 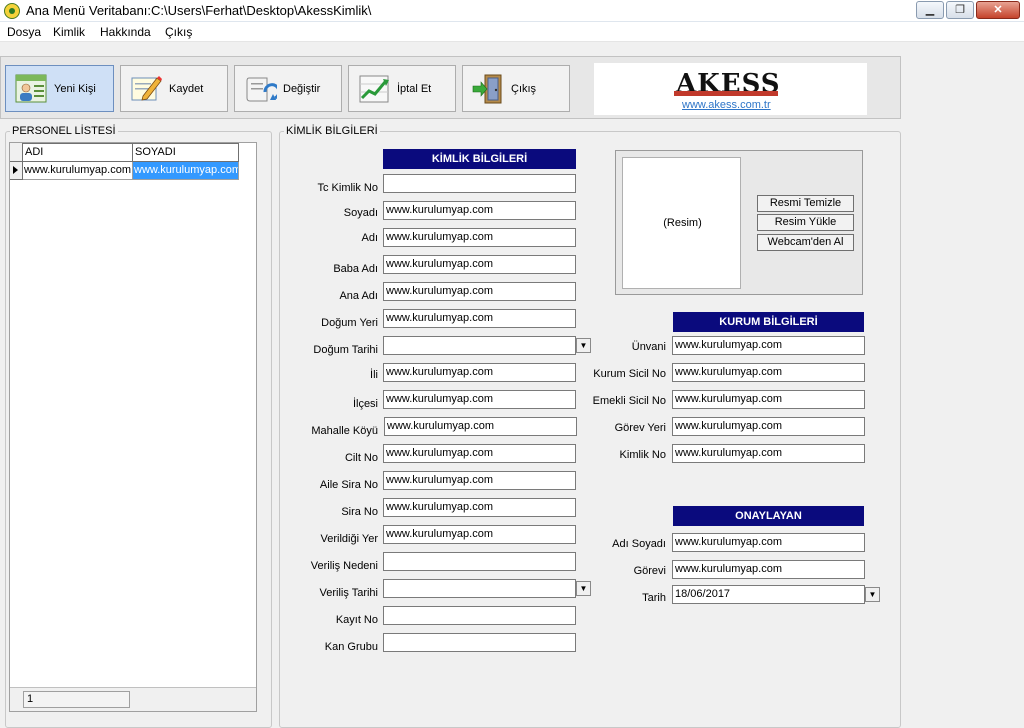 I want to click on save-button: Kaydet, so click(x=174, y=88).